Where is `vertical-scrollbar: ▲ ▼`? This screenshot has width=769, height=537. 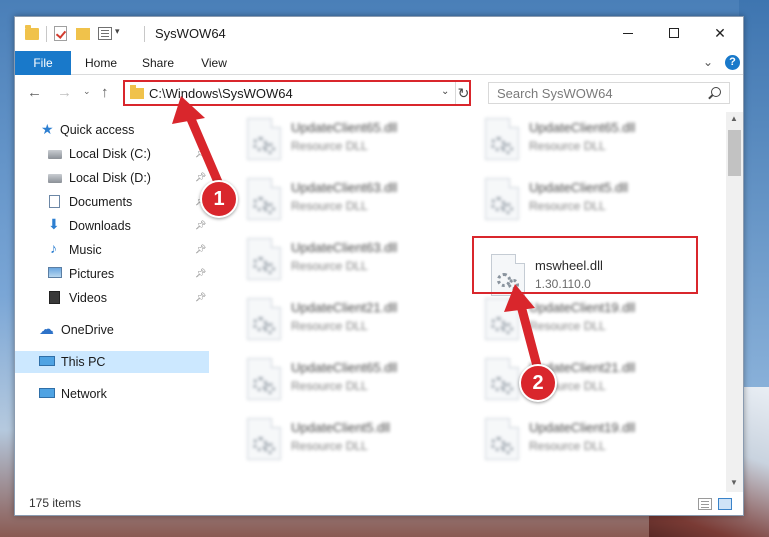
vertical-scrollbar: ▲ ▼ is located at coordinates (734, 302).